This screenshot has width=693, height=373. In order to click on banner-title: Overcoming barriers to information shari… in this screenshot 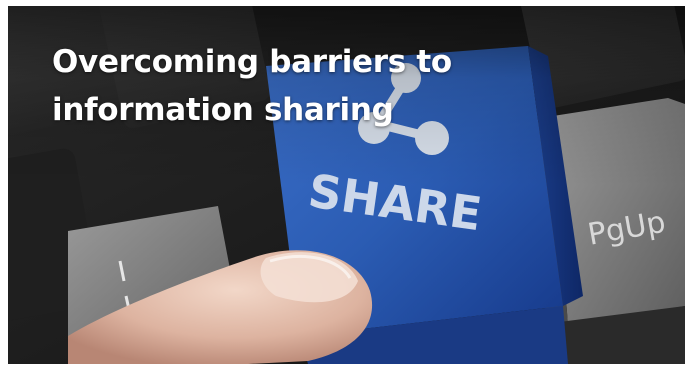, I will do `click(252, 86)`.